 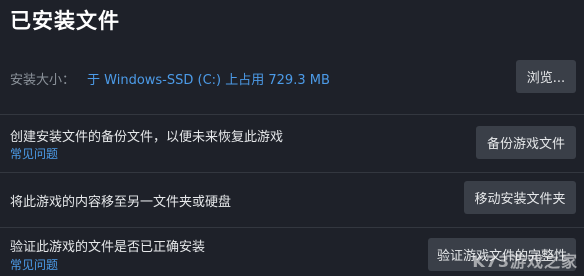 I want to click on verify-label: 验证此游戏的文件是否已正确安装, so click(x=108, y=247).